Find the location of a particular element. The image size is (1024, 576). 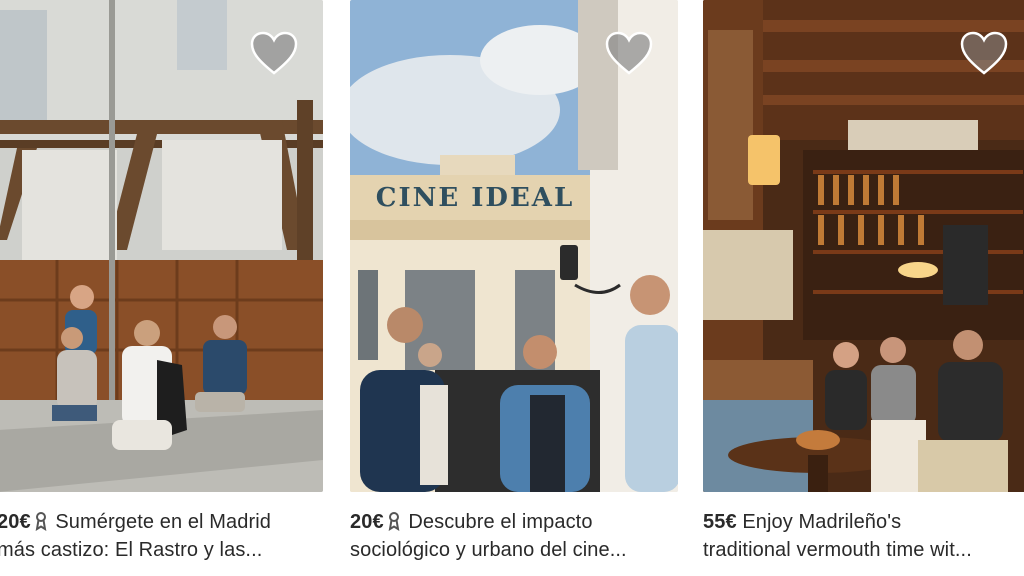

experience-title-line1: Enjoy Madrileño's is located at coordinates (822, 522).